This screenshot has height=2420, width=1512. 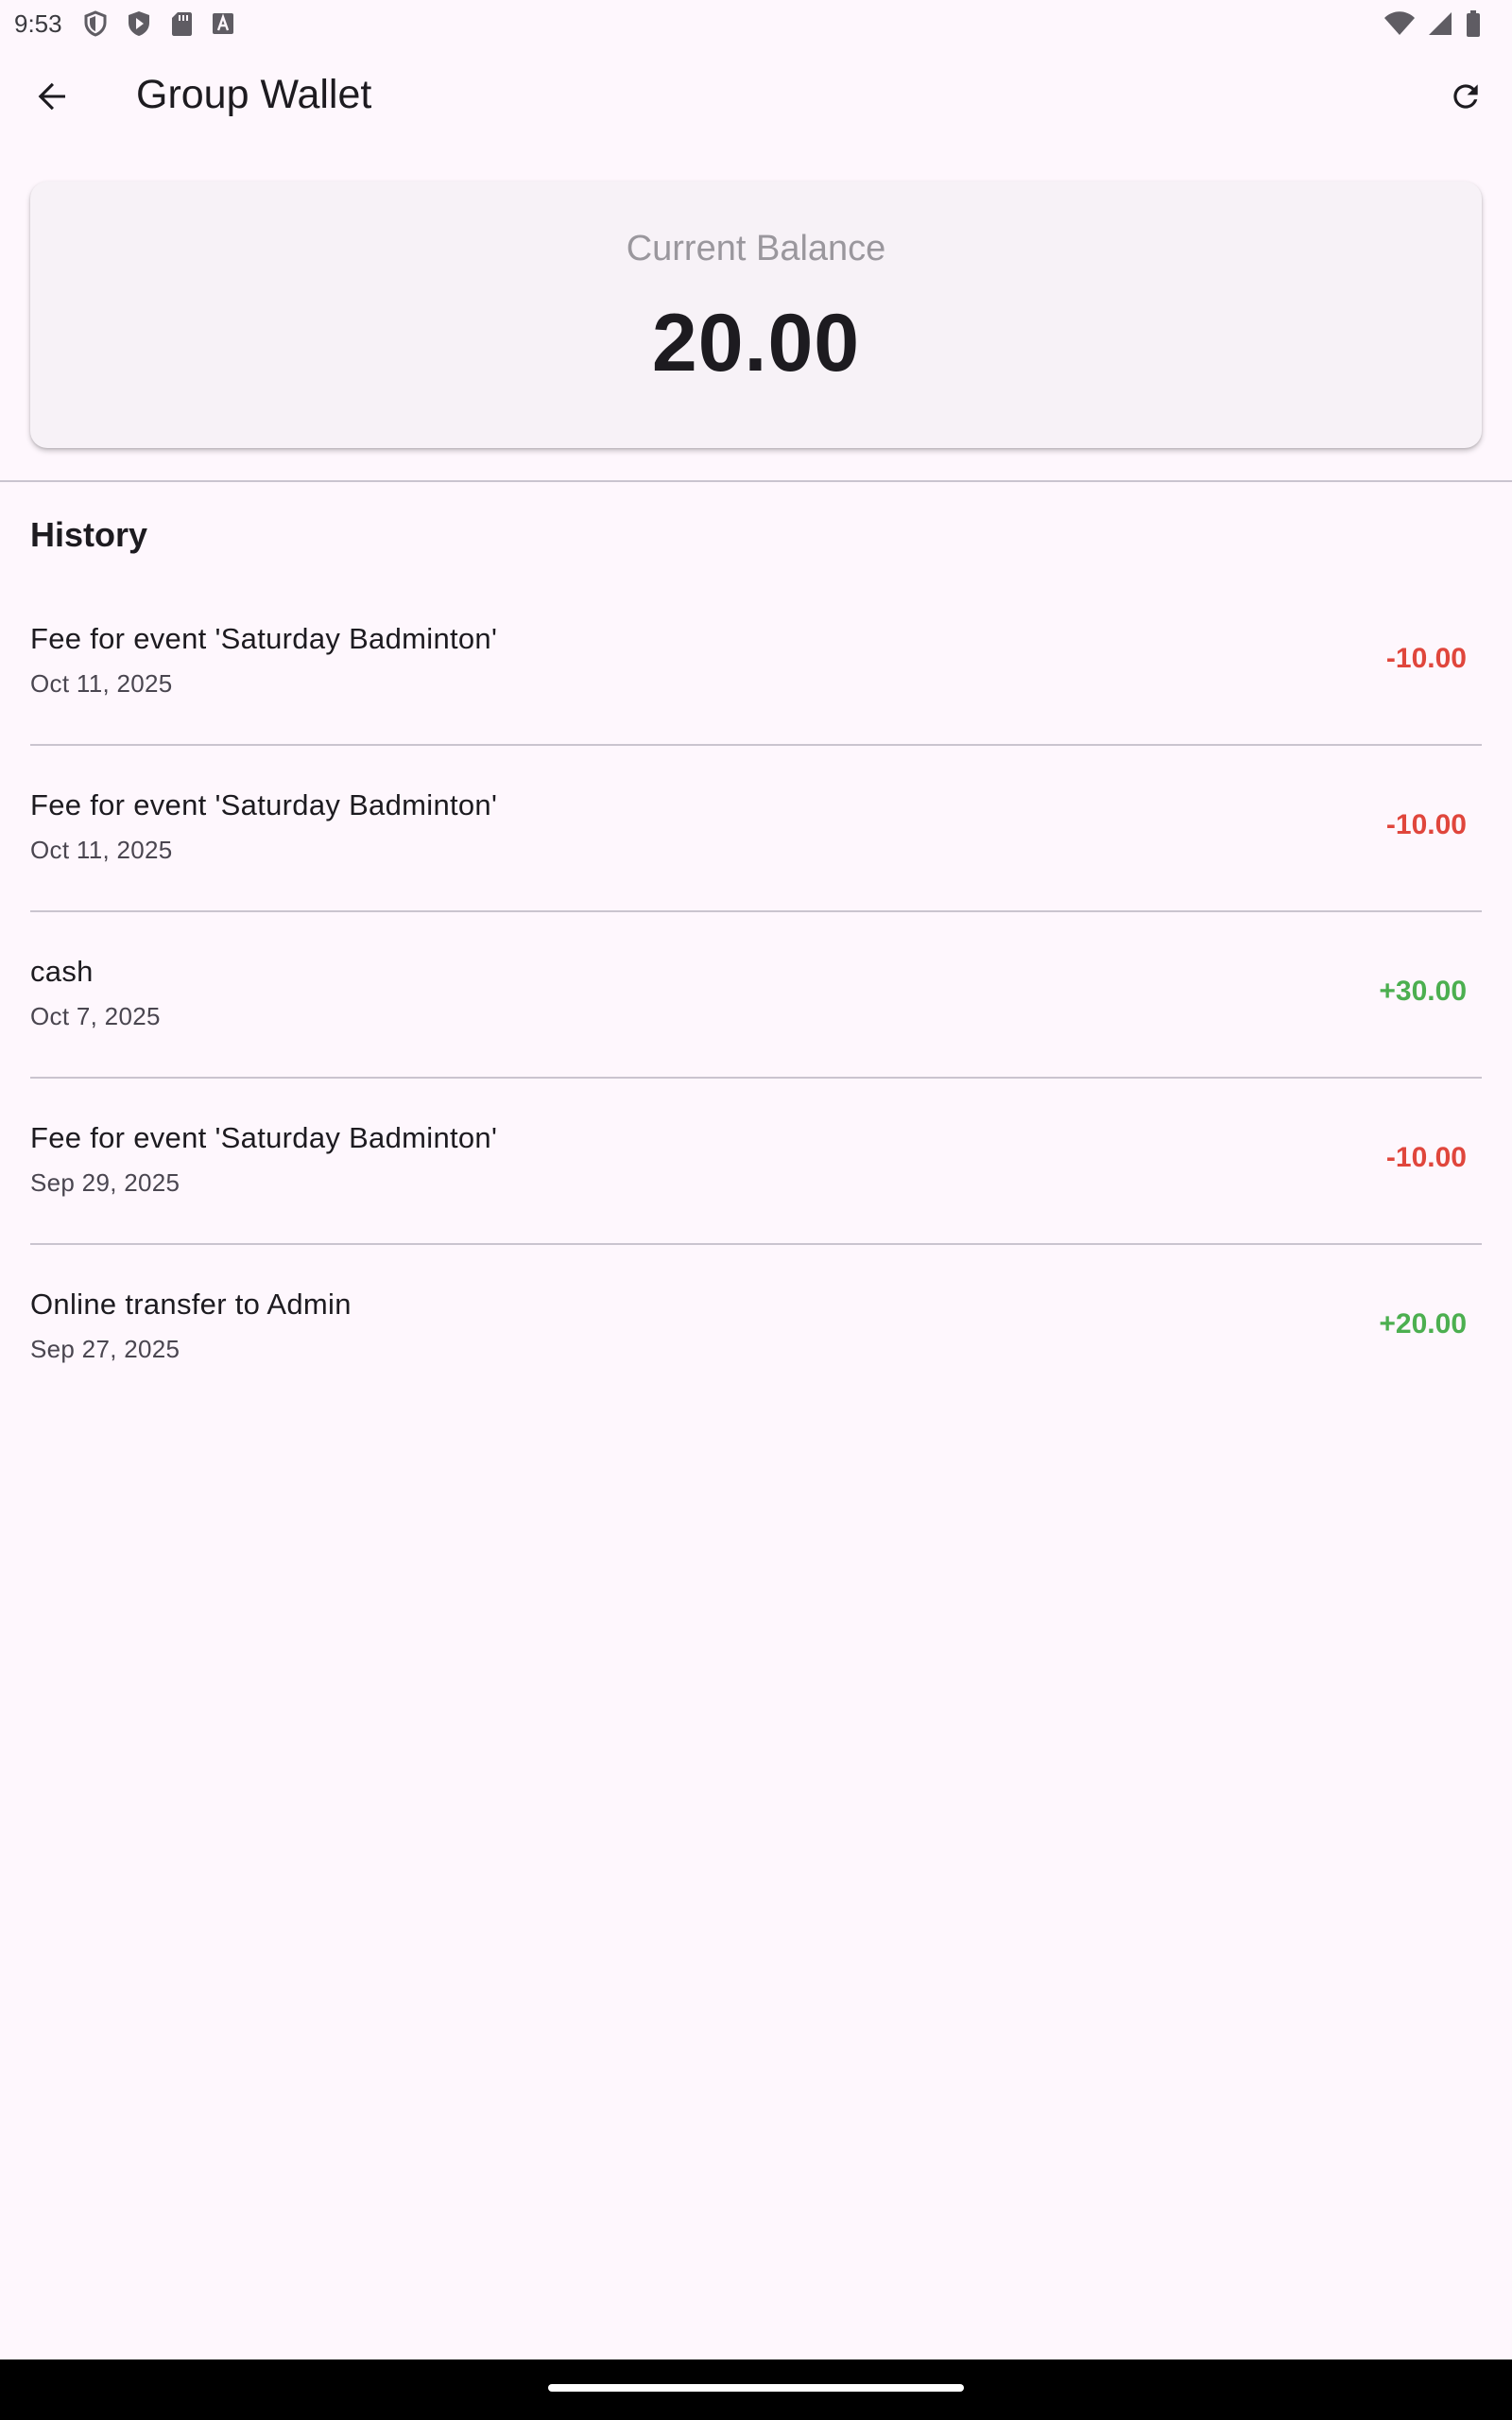 What do you see at coordinates (38, 24) in the screenshot?
I see `status-time: 9:53` at bounding box center [38, 24].